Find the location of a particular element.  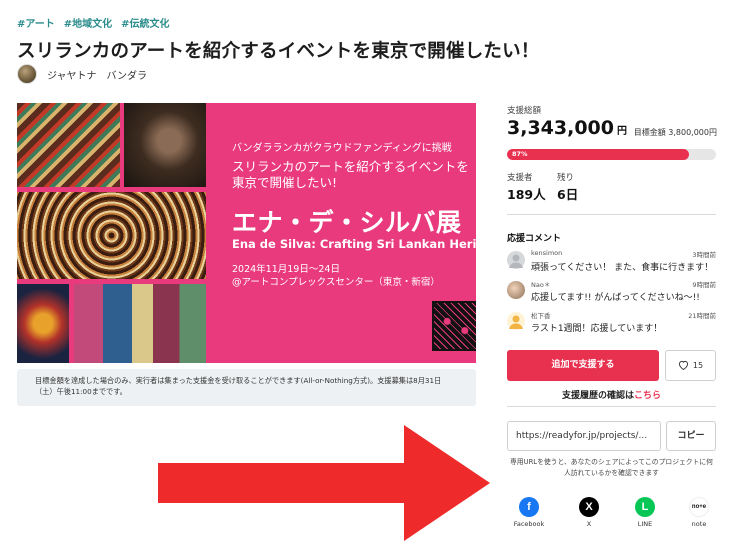

comment-time: 21時間前 is located at coordinates (702, 316).